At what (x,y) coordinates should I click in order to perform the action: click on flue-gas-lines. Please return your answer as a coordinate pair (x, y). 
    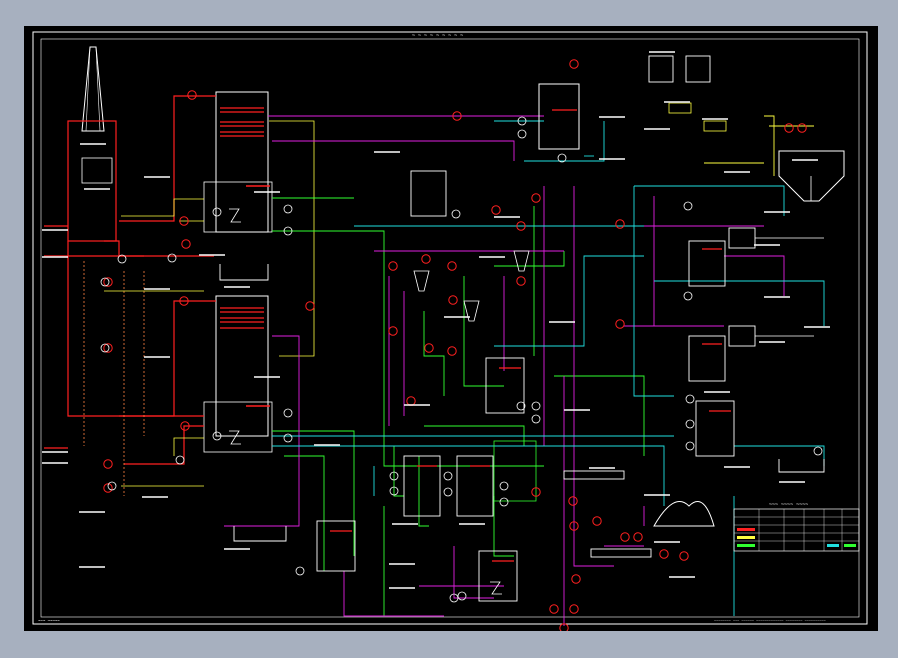
    Looking at the image, I should click on (130, 280).